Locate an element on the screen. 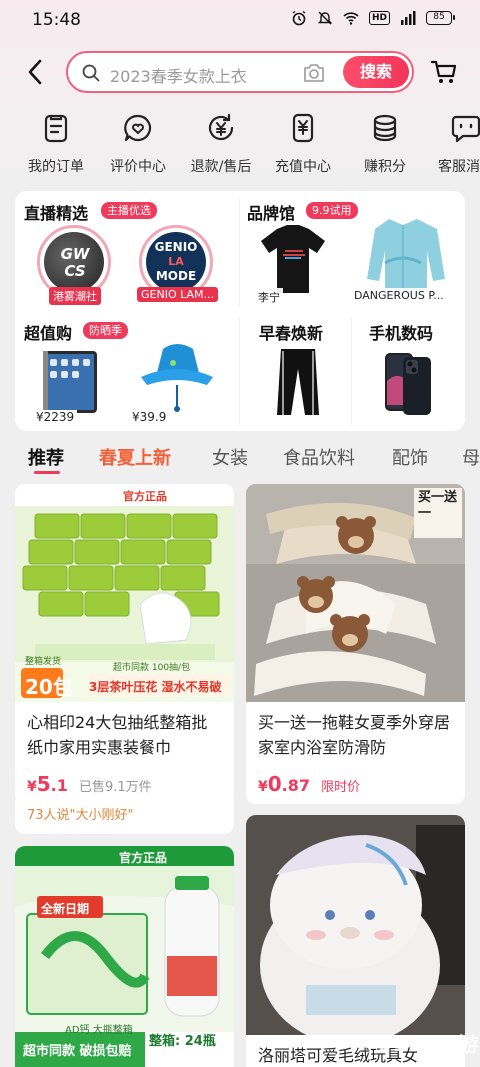  anchor-name-1: 港雾潮社 is located at coordinates (75, 296).